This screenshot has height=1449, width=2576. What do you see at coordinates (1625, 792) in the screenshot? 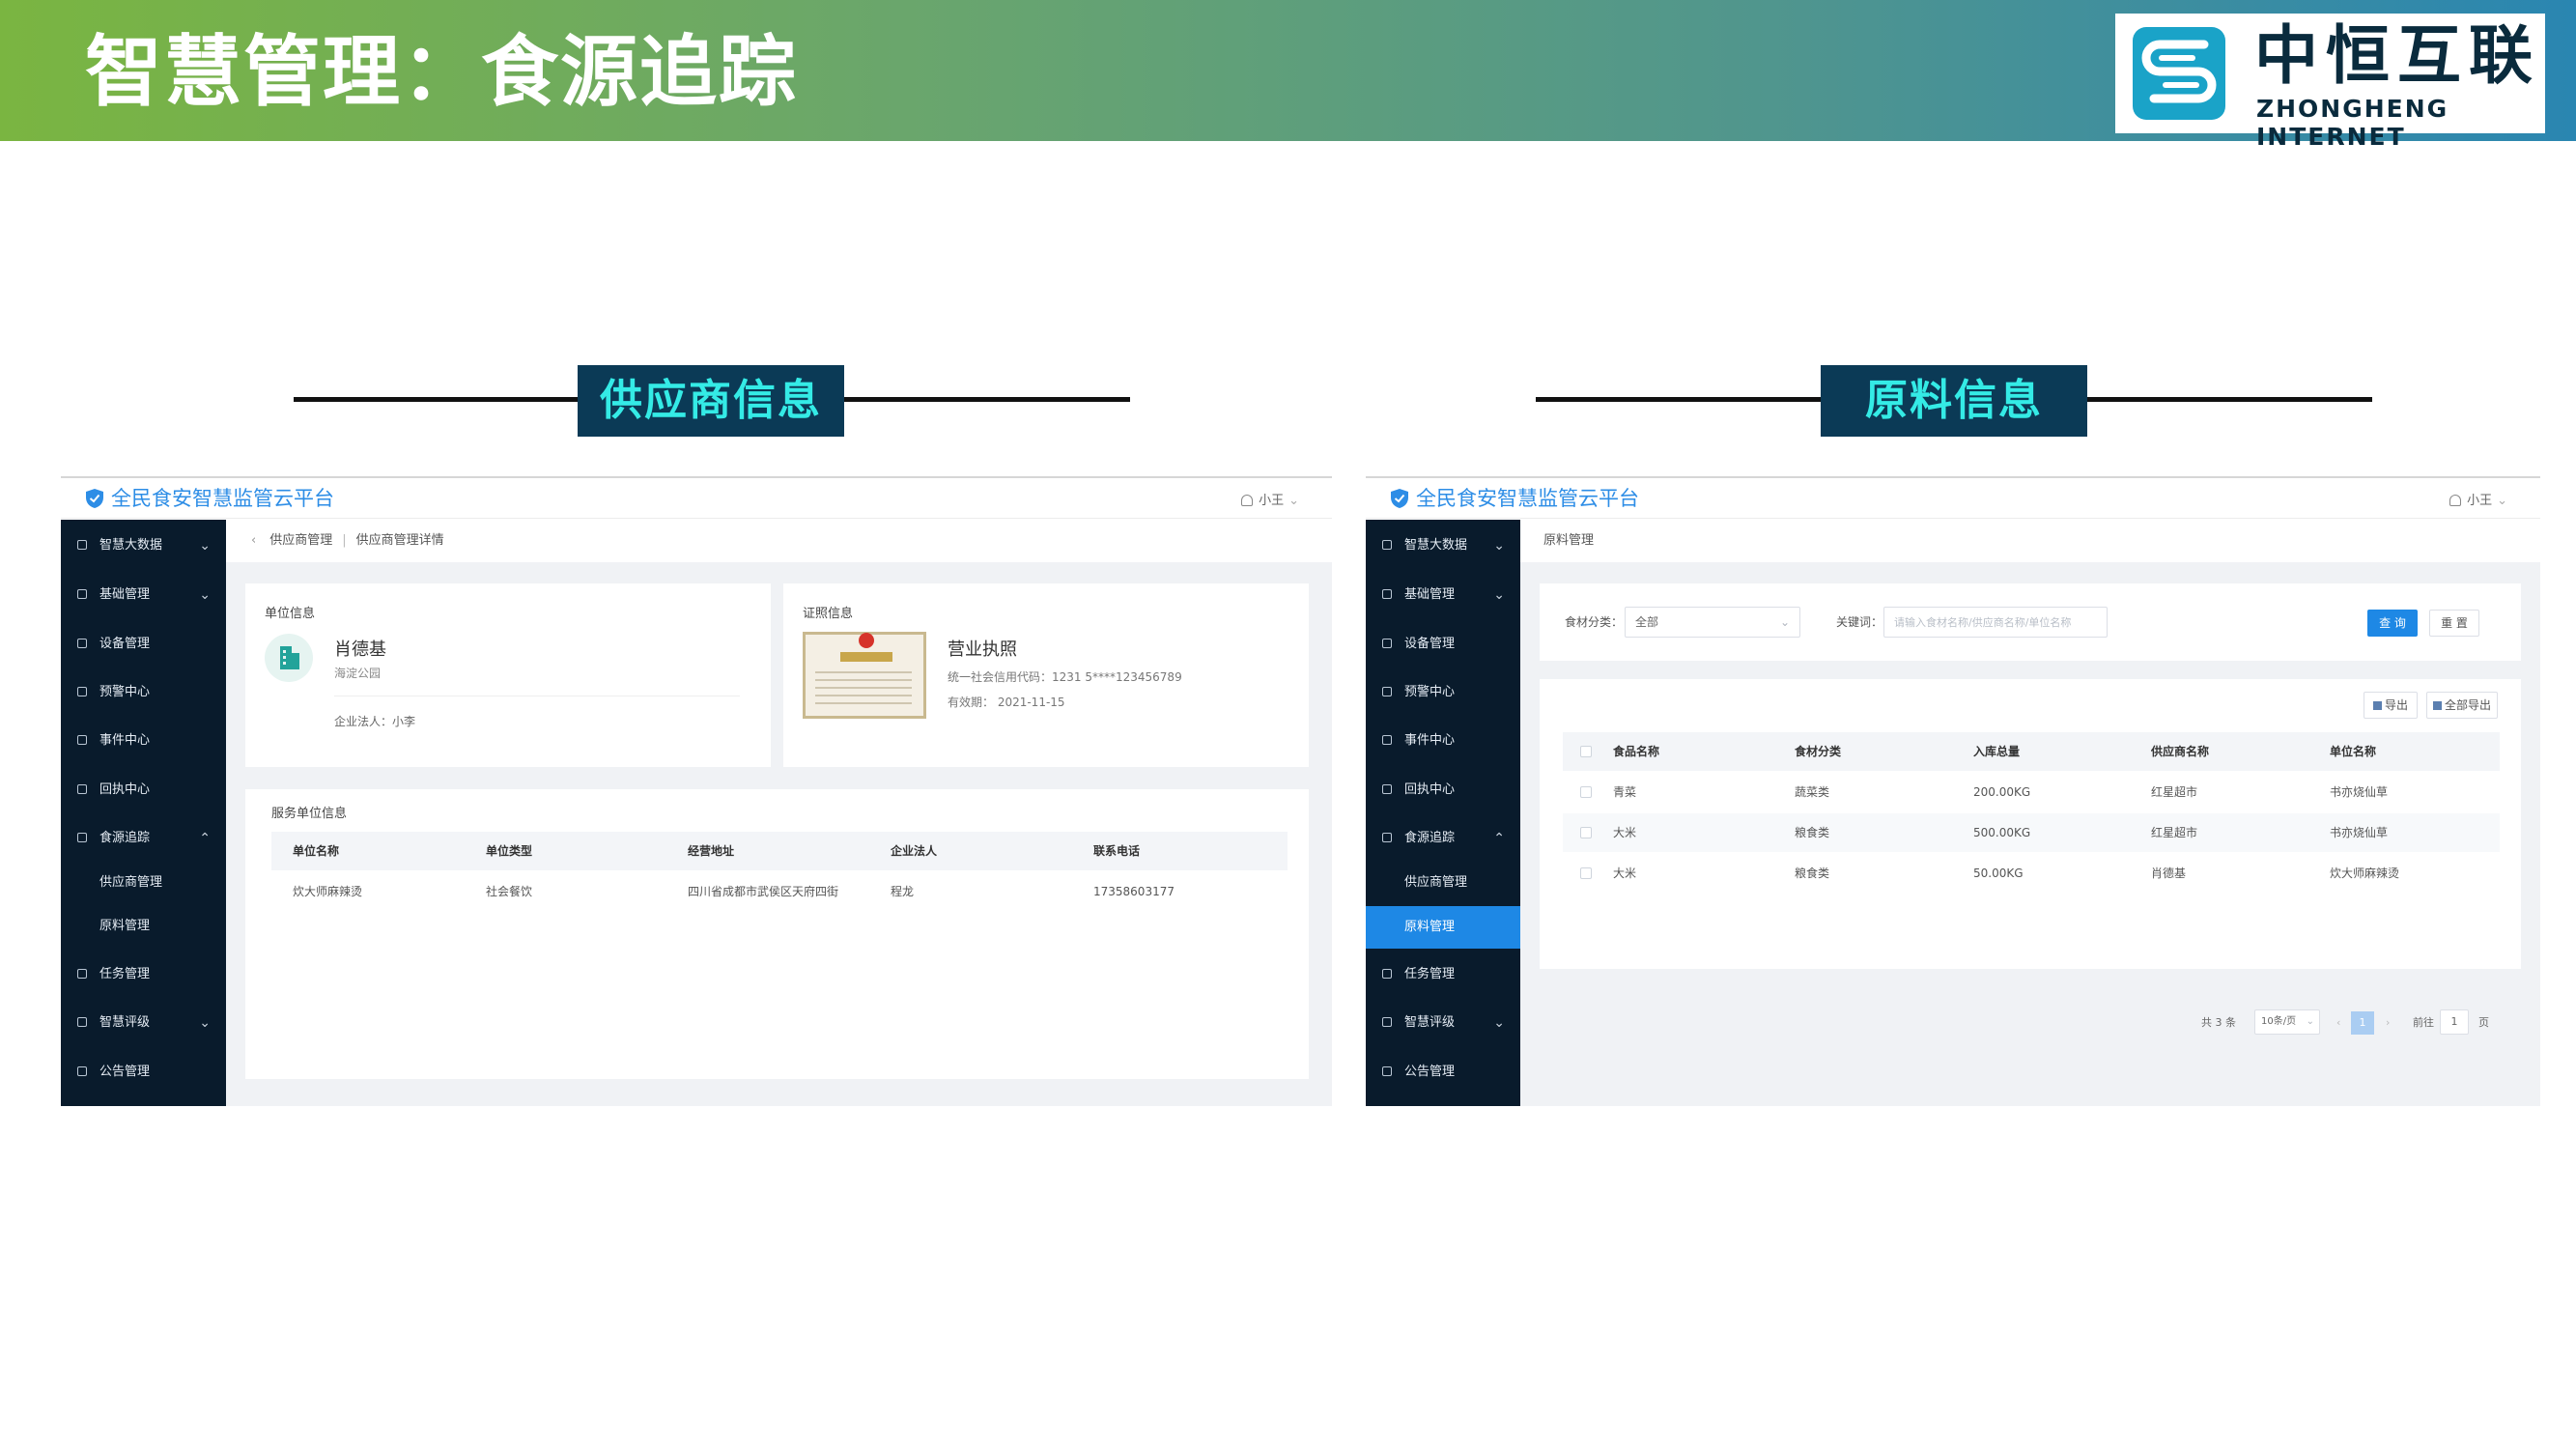
I see `table-cell: 青菜` at bounding box center [1625, 792].